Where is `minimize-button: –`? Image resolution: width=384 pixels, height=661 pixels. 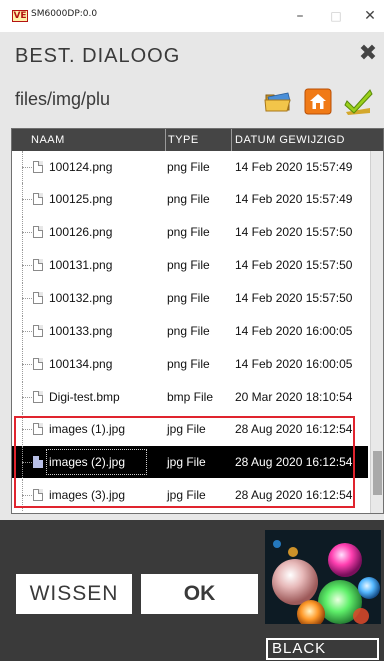 minimize-button: – is located at coordinates (300, 16).